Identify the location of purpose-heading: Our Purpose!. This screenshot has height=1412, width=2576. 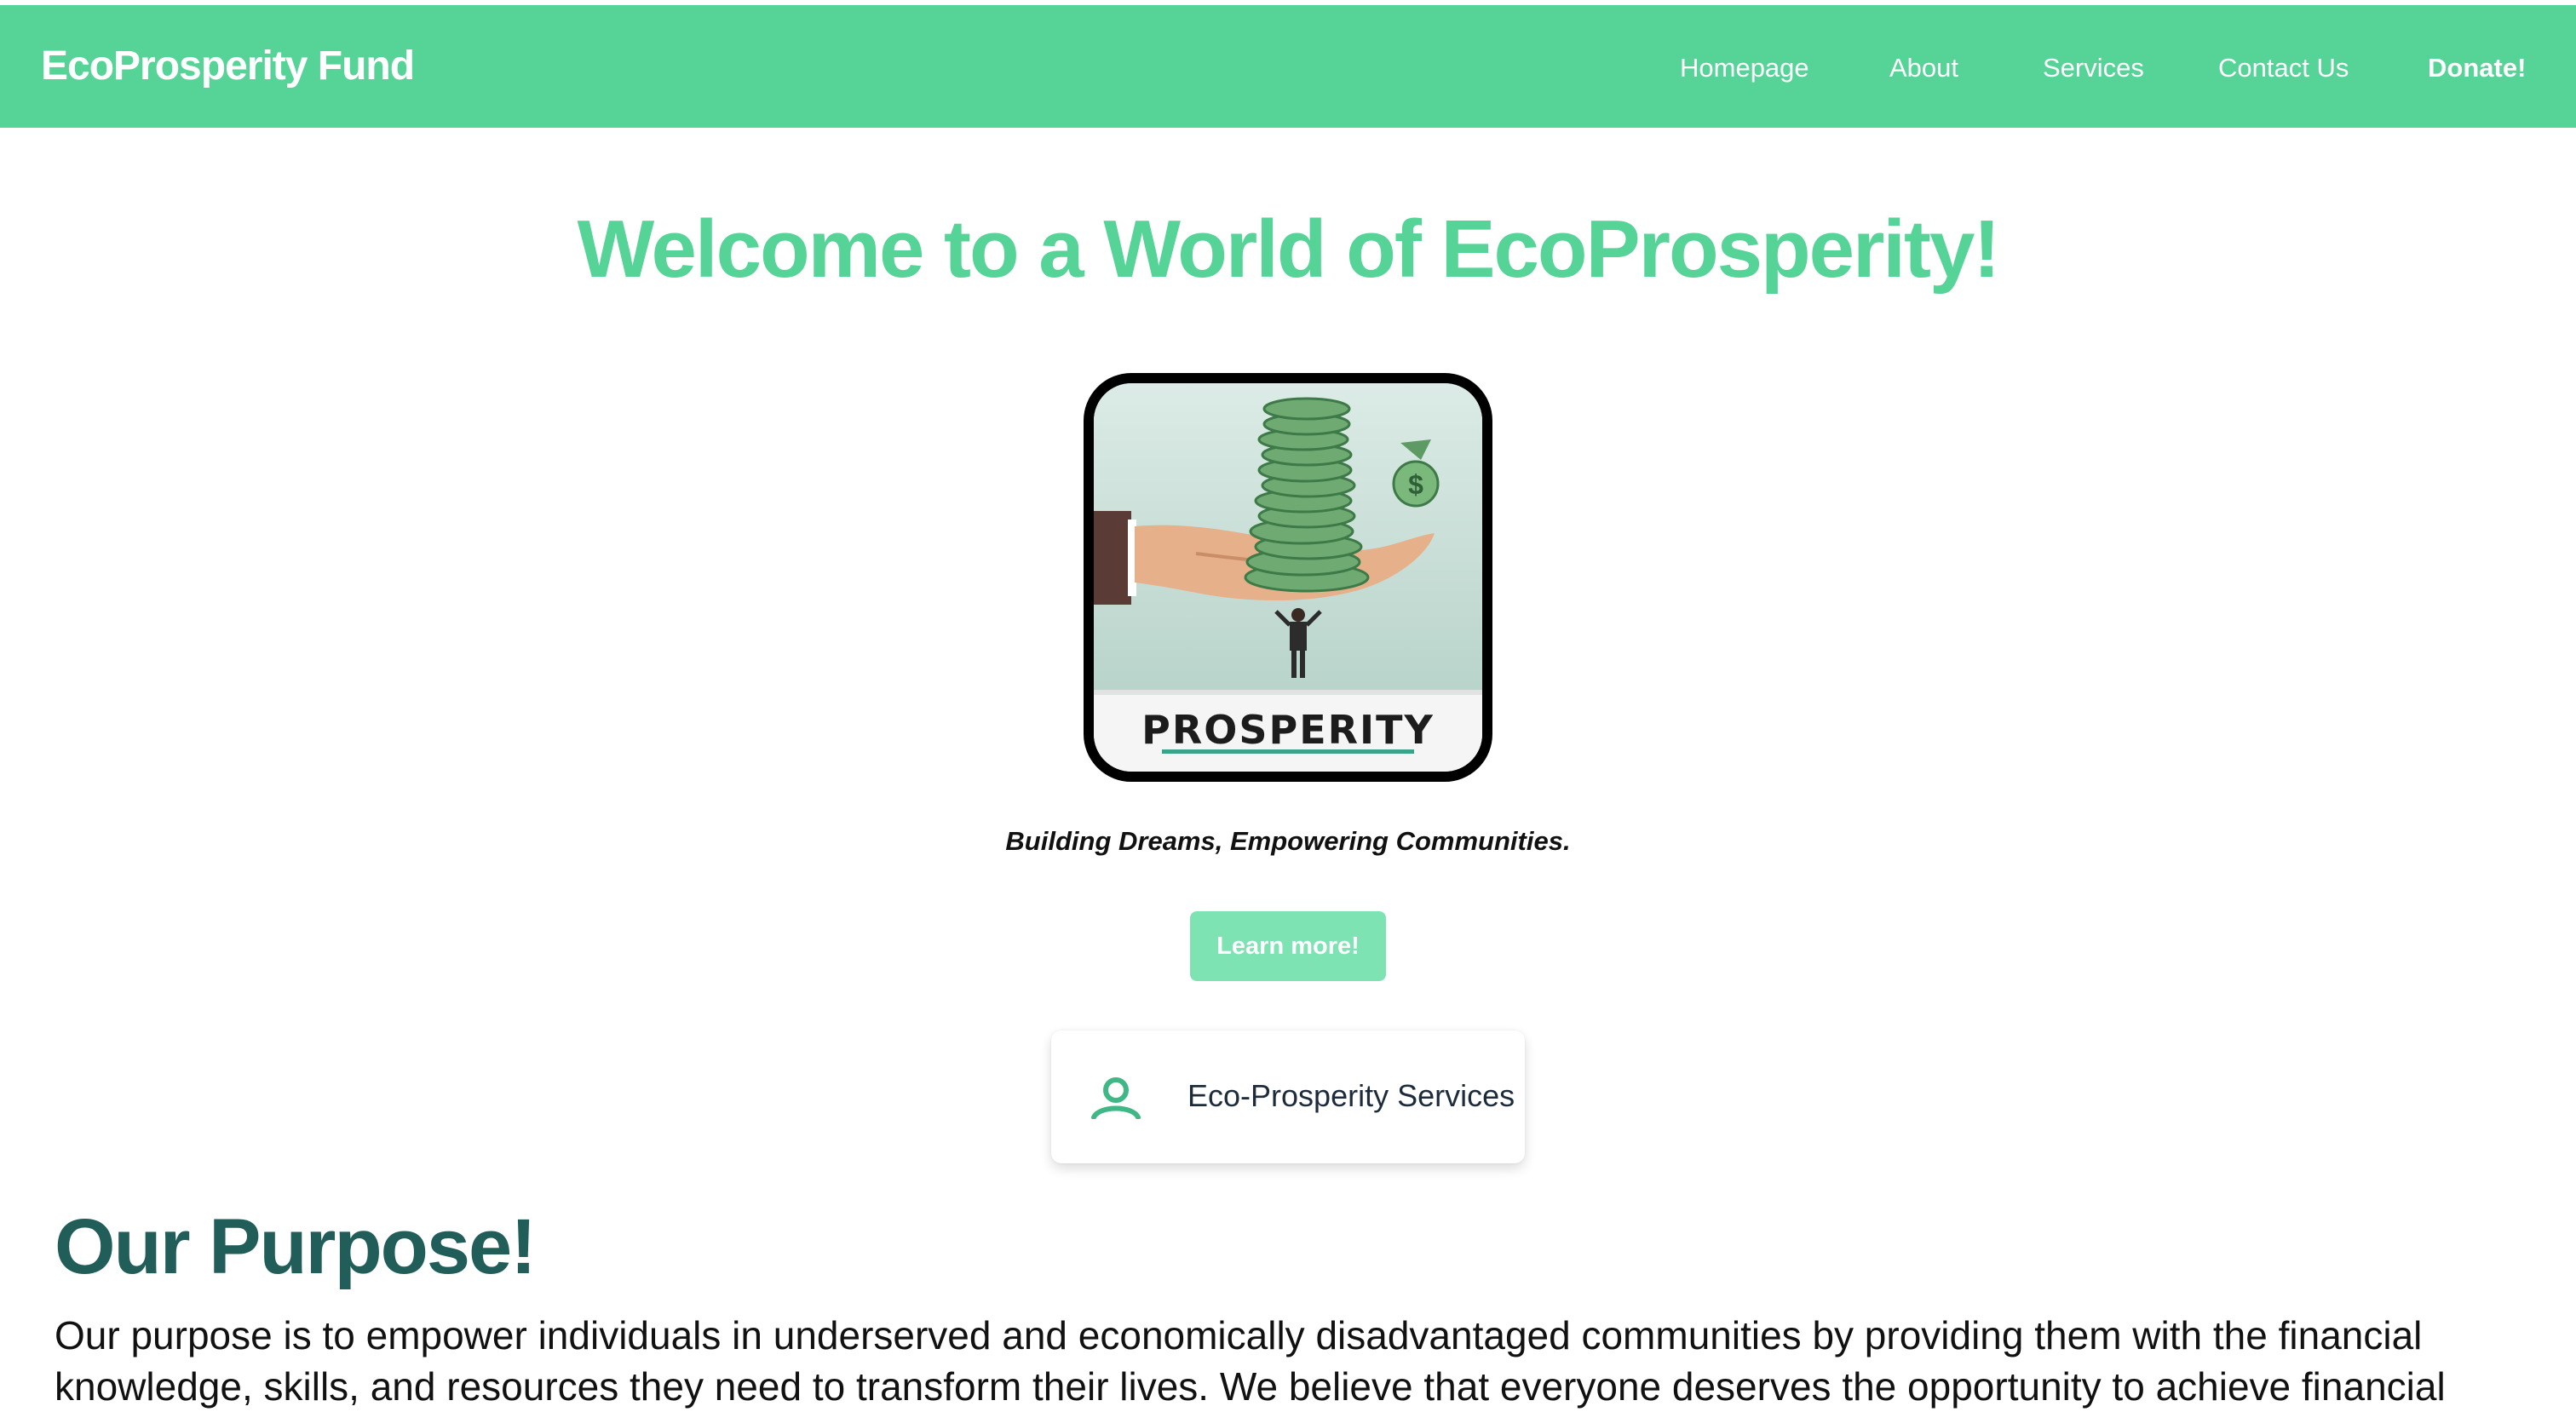
(296, 1246).